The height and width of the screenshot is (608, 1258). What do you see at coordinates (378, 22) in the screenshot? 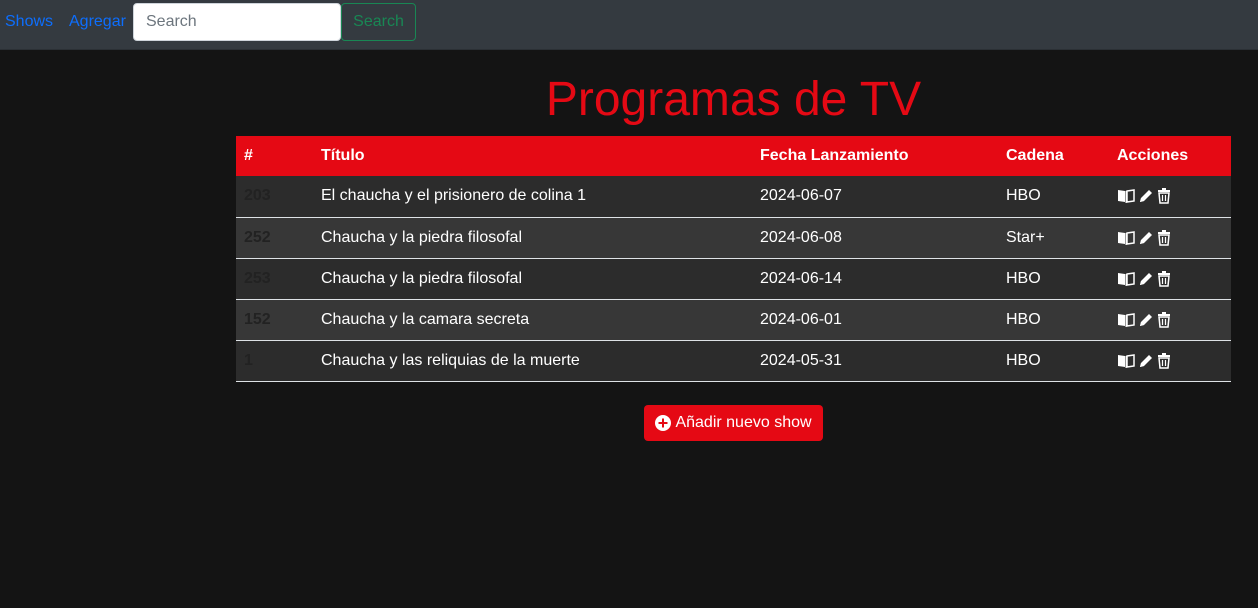
I see `search-button: Search` at bounding box center [378, 22].